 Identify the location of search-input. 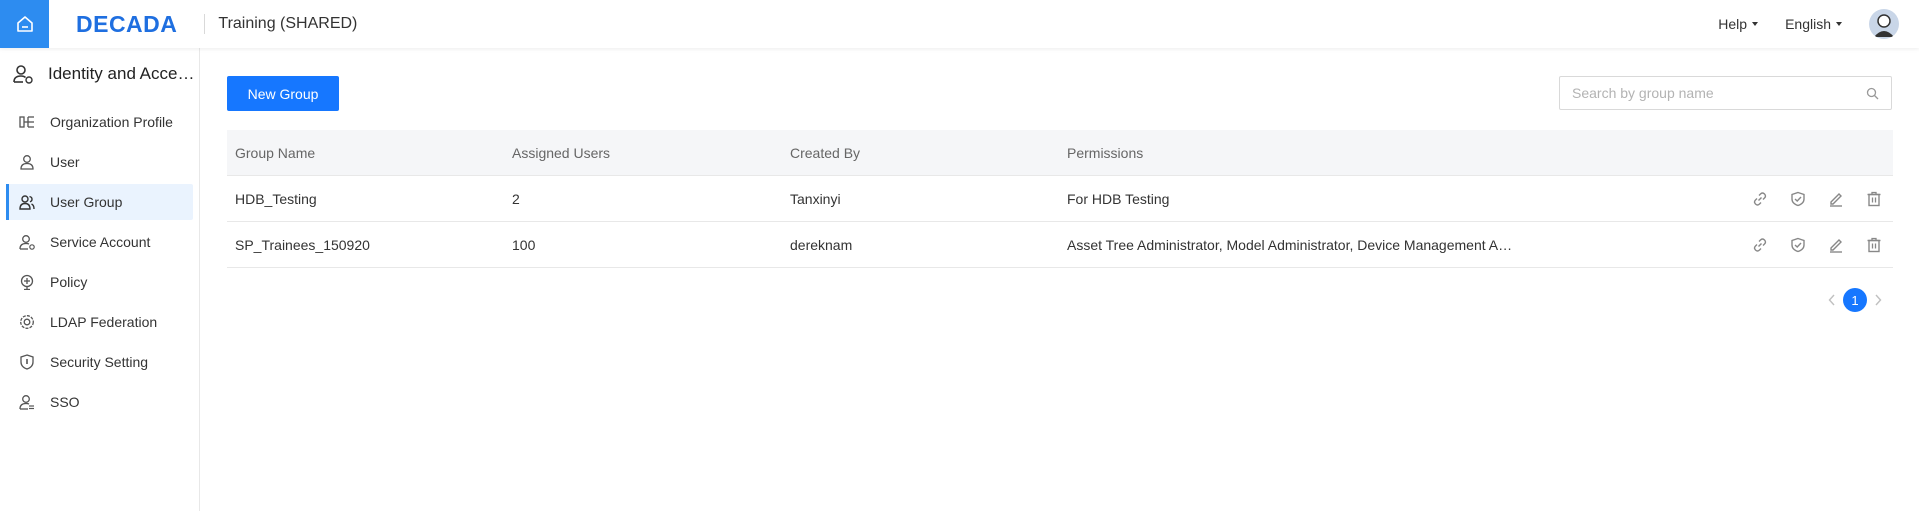
(1719, 93).